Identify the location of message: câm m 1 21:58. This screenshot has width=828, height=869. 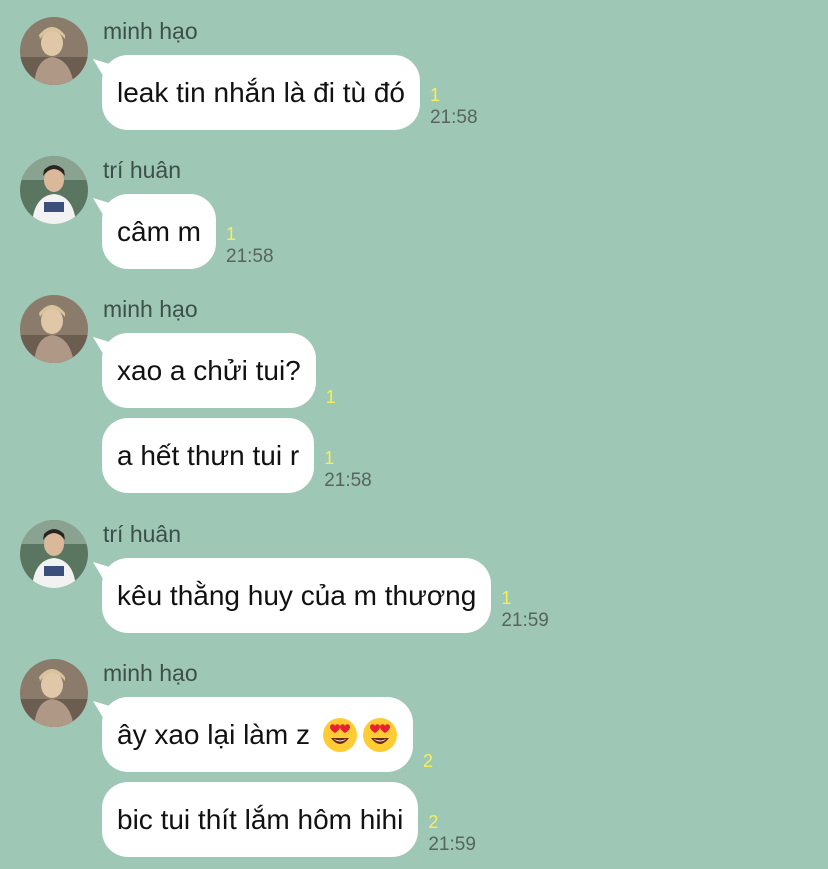
(188, 231).